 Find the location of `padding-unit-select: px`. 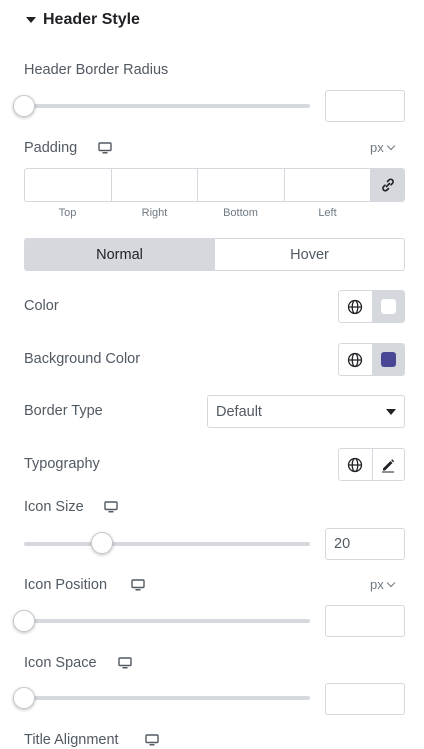

padding-unit-select: px is located at coordinates (382, 147).